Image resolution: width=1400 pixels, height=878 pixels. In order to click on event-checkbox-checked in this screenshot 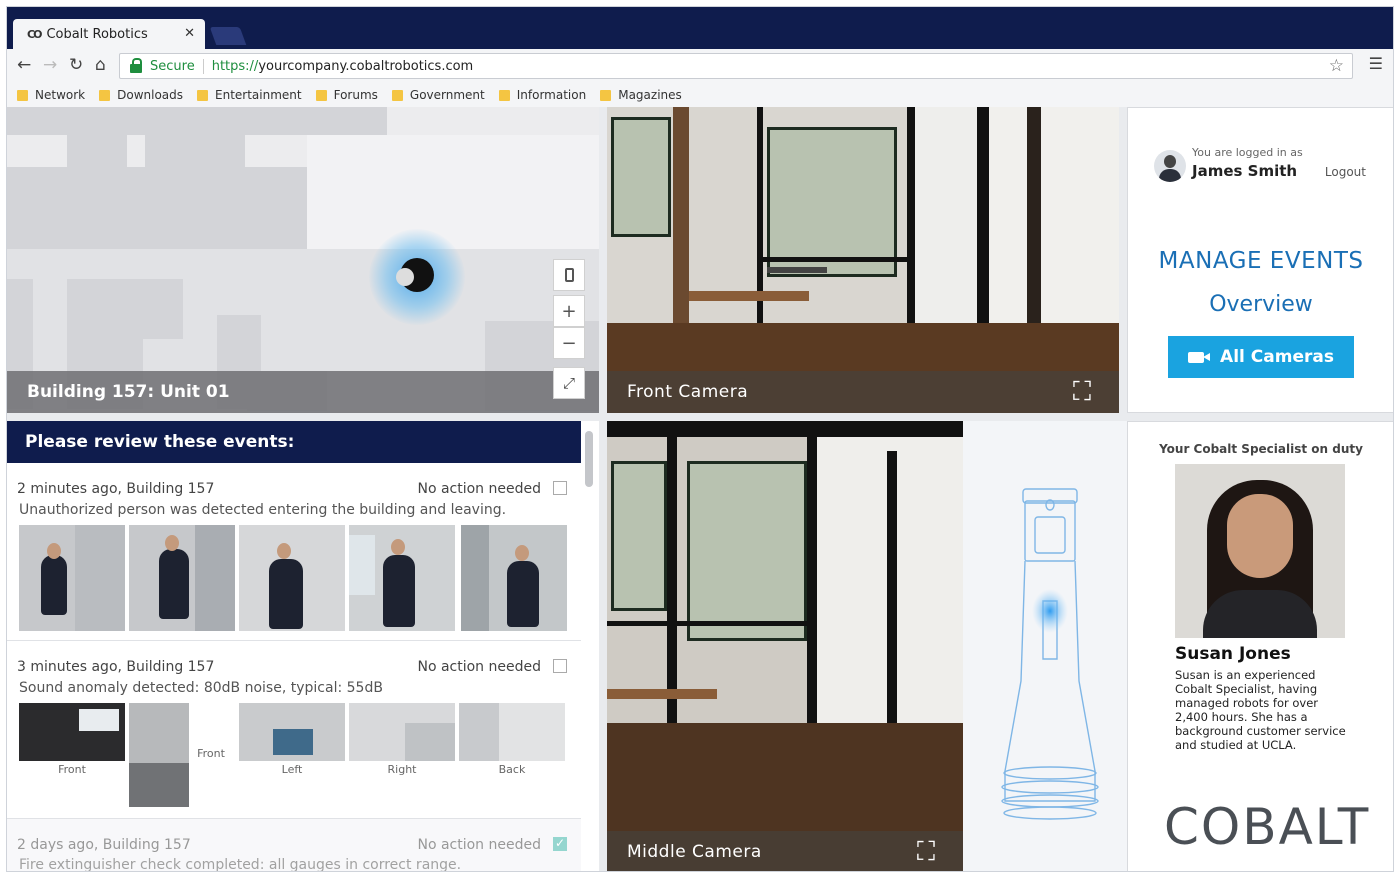, I will do `click(560, 843)`.